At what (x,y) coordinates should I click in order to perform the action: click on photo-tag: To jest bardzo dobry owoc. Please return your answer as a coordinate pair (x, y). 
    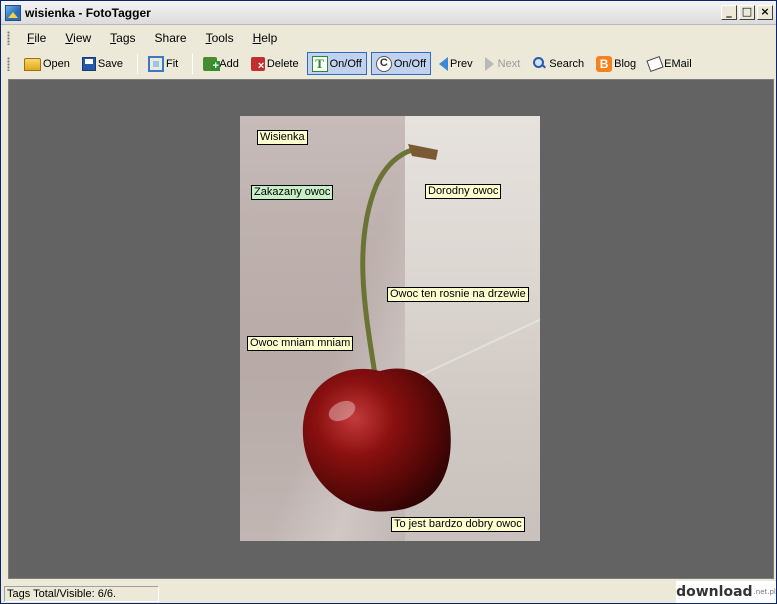
    Looking at the image, I should click on (458, 524).